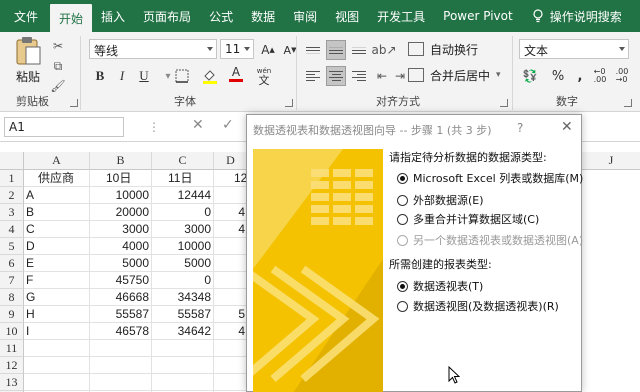 The image size is (640, 392). Describe the element at coordinates (122, 76) in the screenshot. I see `italic-button: I` at that location.